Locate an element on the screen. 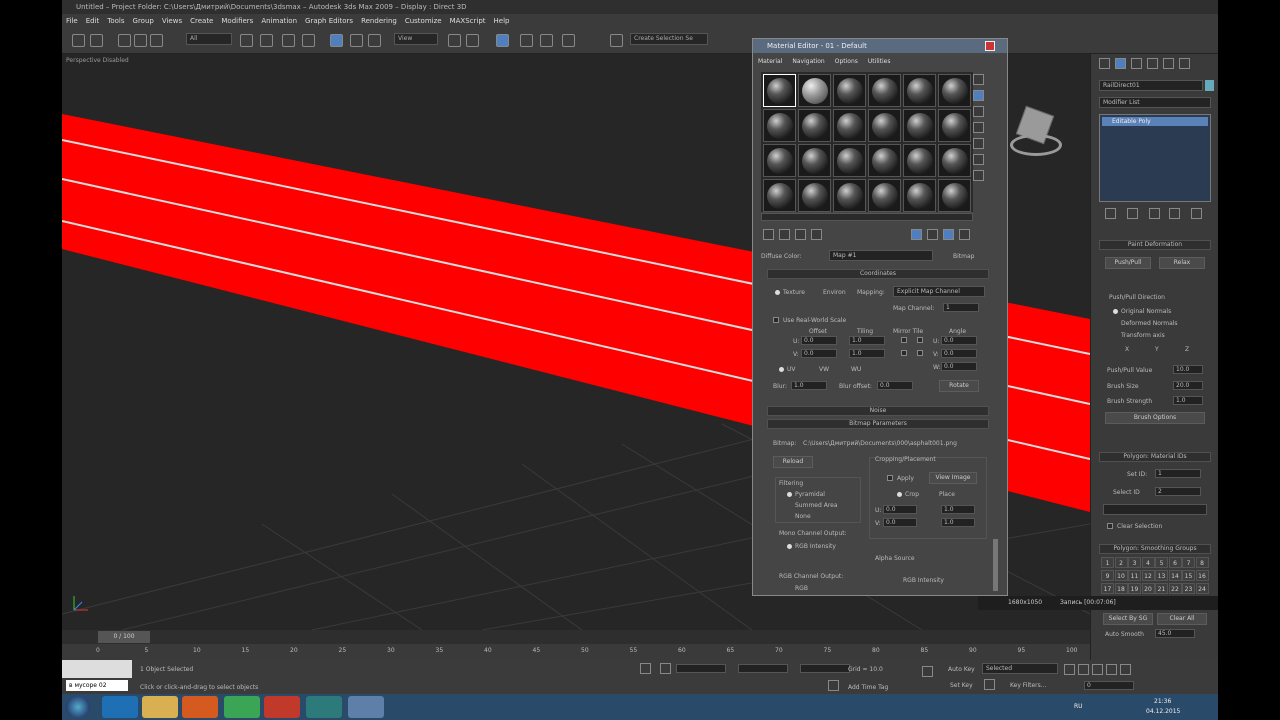 The height and width of the screenshot is (720, 1280). play-icon is located at coordinates (1097, 669).